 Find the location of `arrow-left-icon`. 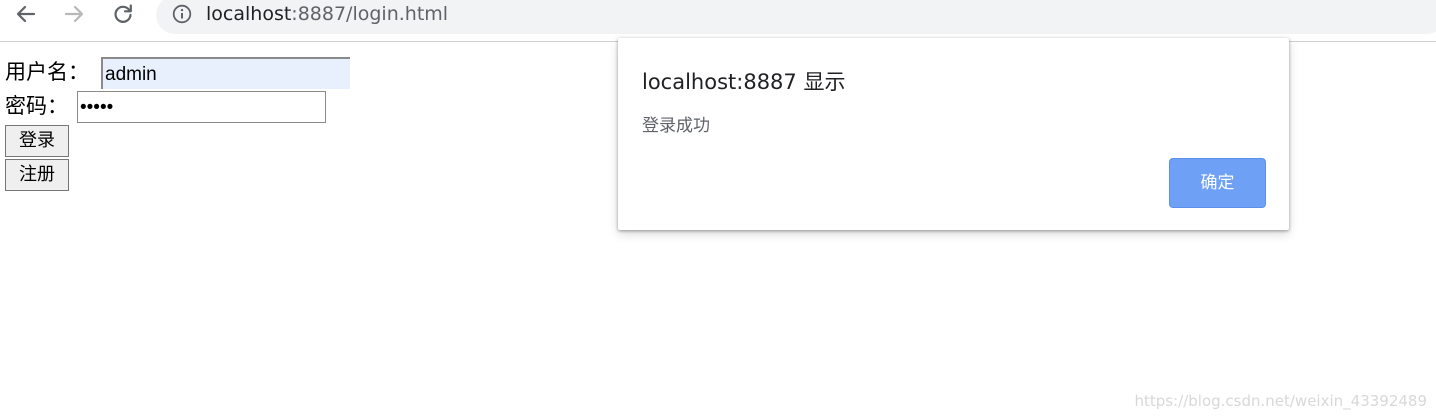

arrow-left-icon is located at coordinates (26, 14).